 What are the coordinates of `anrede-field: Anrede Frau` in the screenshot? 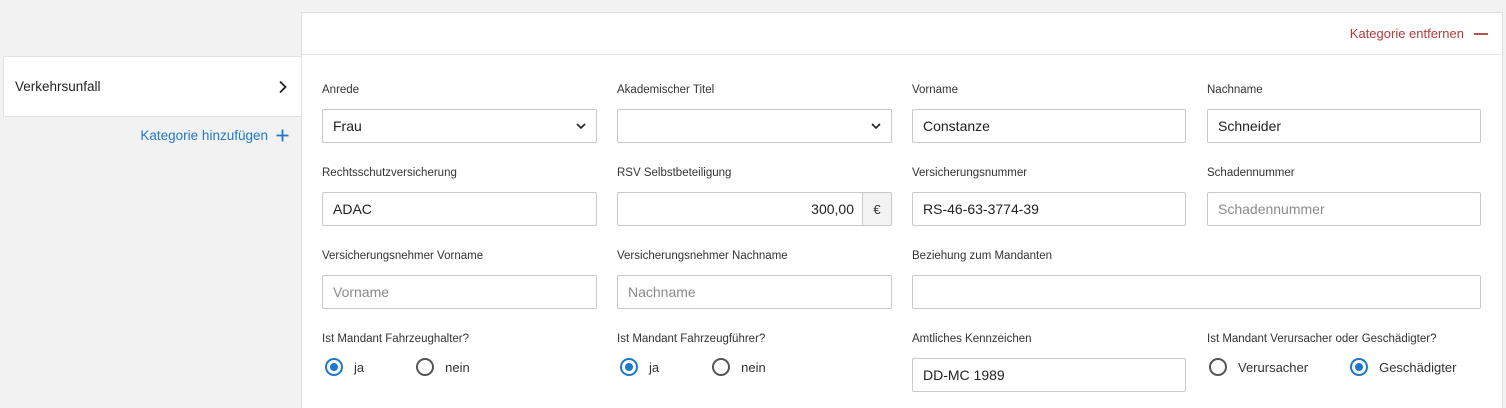 It's located at (459, 113).